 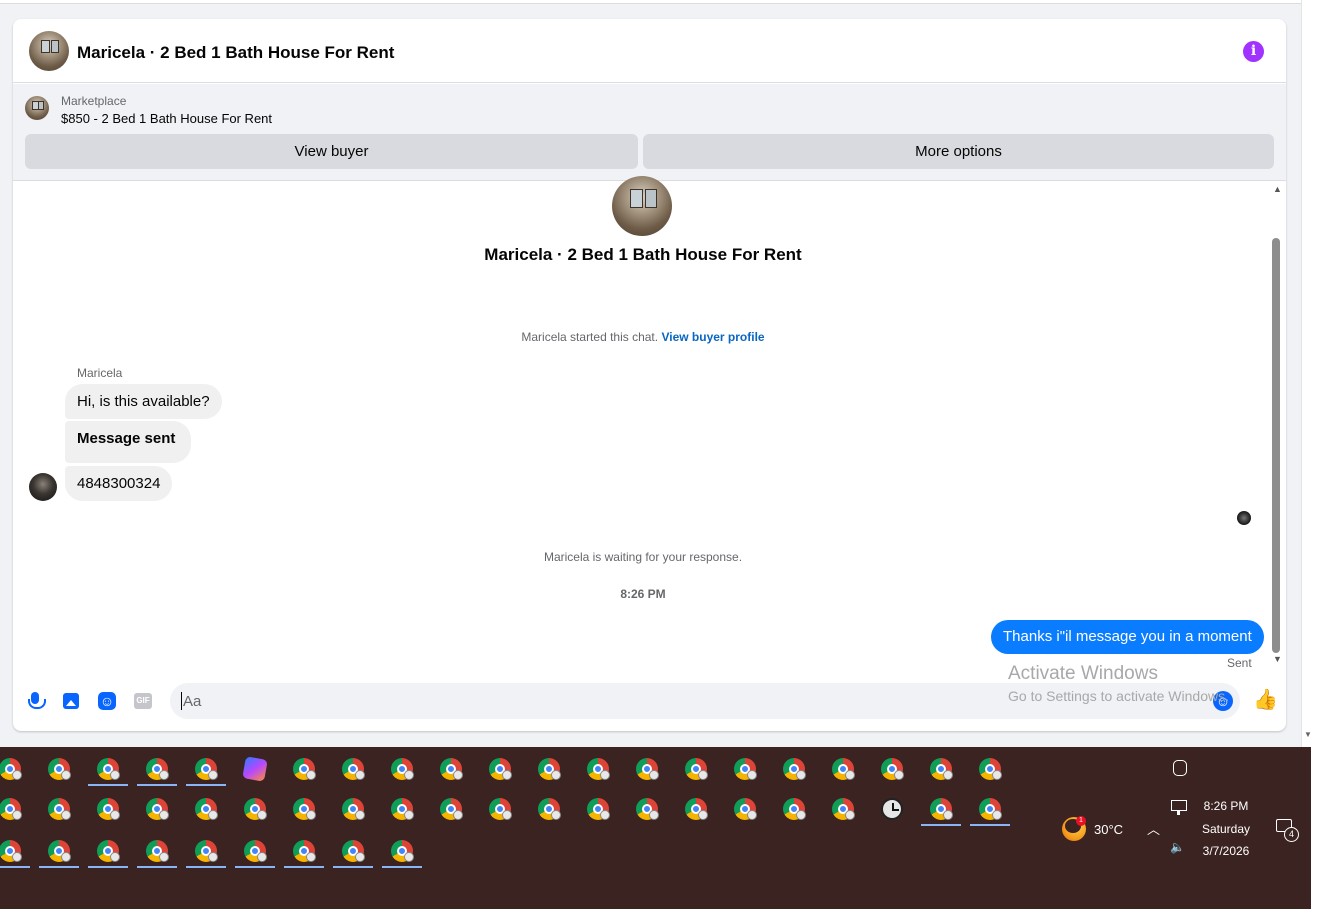 What do you see at coordinates (119, 483) in the screenshot?
I see `incoming-message: 4848300324` at bounding box center [119, 483].